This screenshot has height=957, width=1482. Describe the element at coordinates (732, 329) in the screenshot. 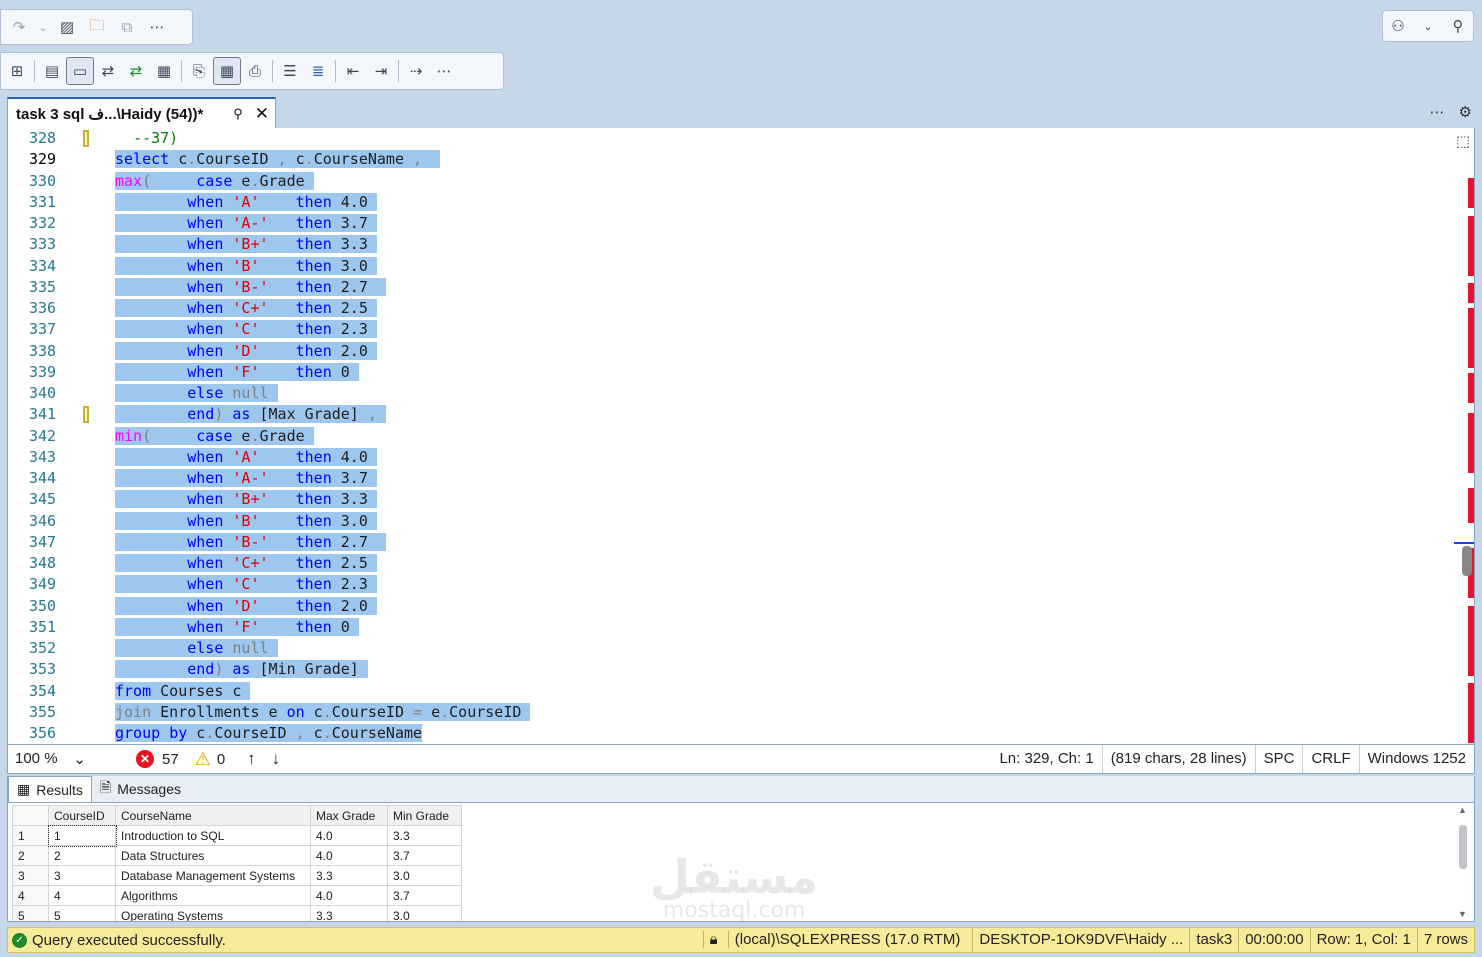

I see `code-line: 337 when 'C' then 2.3` at that location.